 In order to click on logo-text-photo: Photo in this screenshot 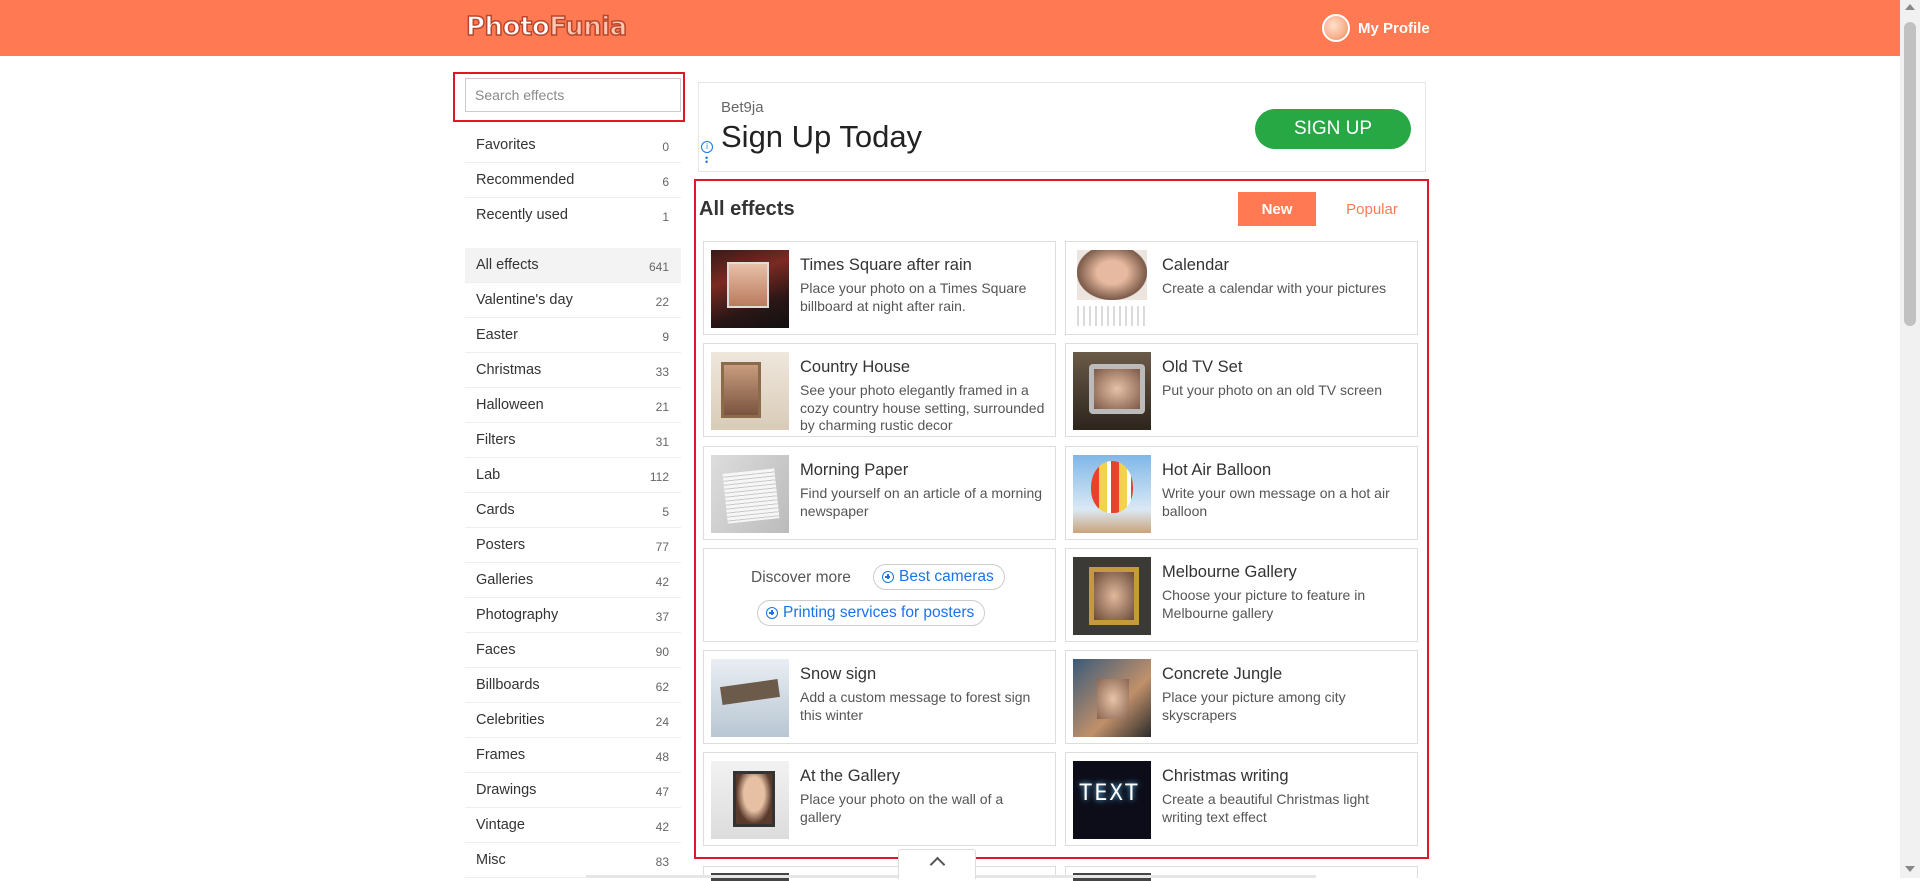, I will do `click(507, 27)`.